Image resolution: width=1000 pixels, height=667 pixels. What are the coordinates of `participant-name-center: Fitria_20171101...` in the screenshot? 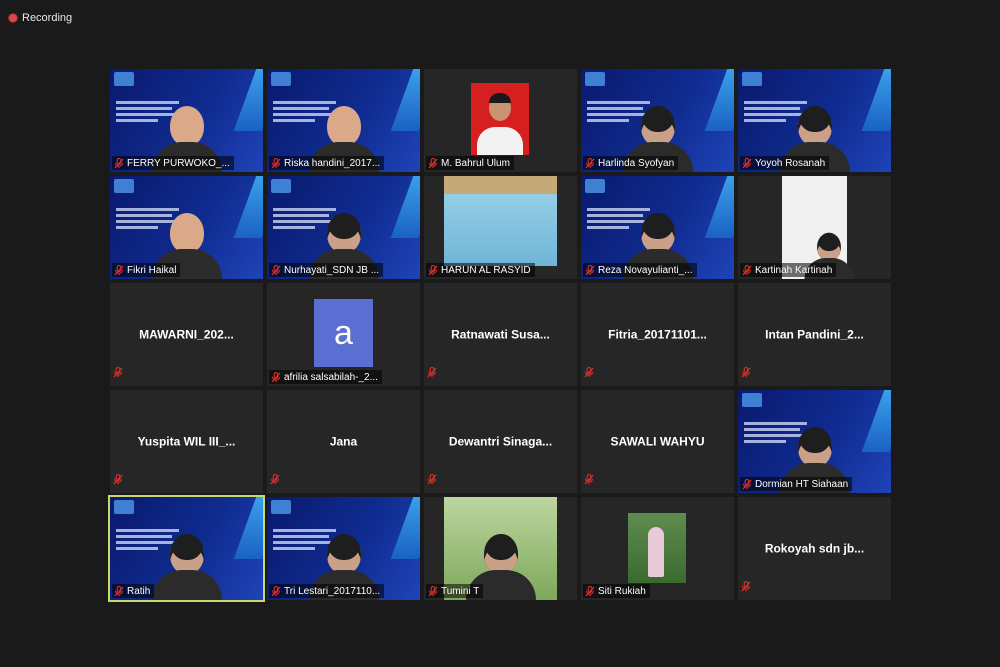 It's located at (657, 333).